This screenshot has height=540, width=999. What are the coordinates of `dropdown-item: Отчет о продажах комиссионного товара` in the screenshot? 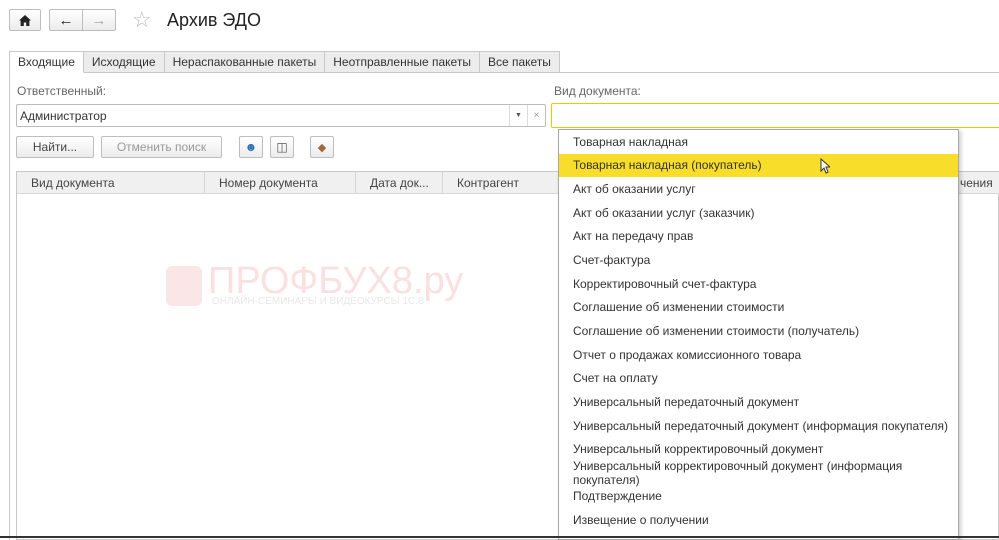 It's located at (758, 355).